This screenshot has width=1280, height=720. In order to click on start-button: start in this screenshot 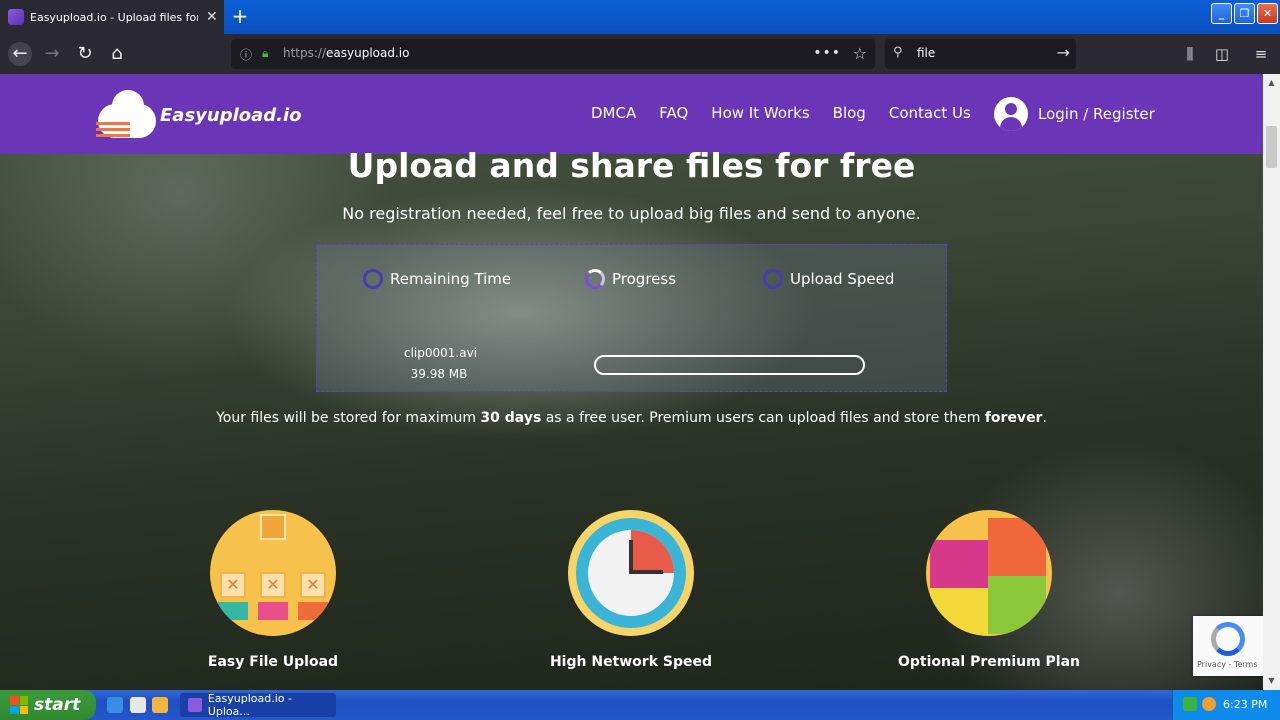, I will do `click(48, 705)`.